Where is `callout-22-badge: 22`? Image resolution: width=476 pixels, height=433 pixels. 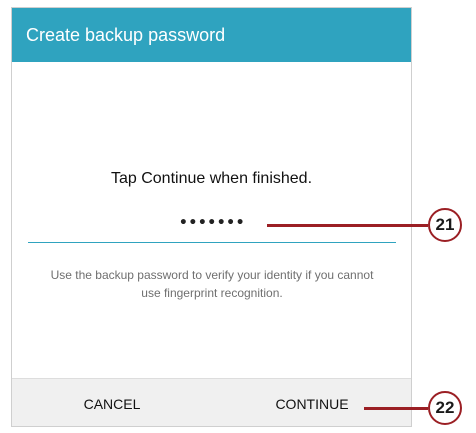 callout-22-badge: 22 is located at coordinates (445, 408).